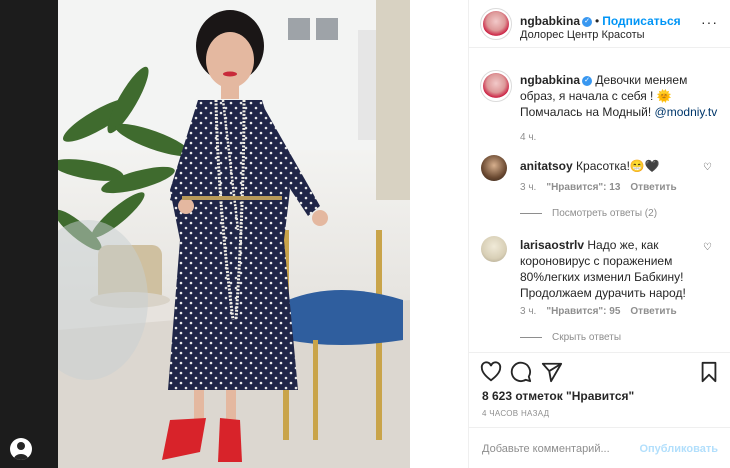  Describe the element at coordinates (583, 311) in the screenshot. I see `comment-likes: "Нравится": 95` at that location.